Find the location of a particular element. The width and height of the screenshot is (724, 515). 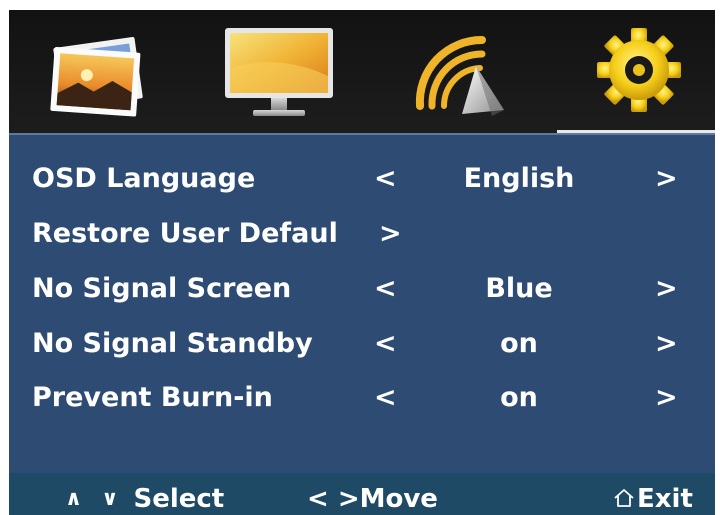

tab-settings is located at coordinates (639, 72).